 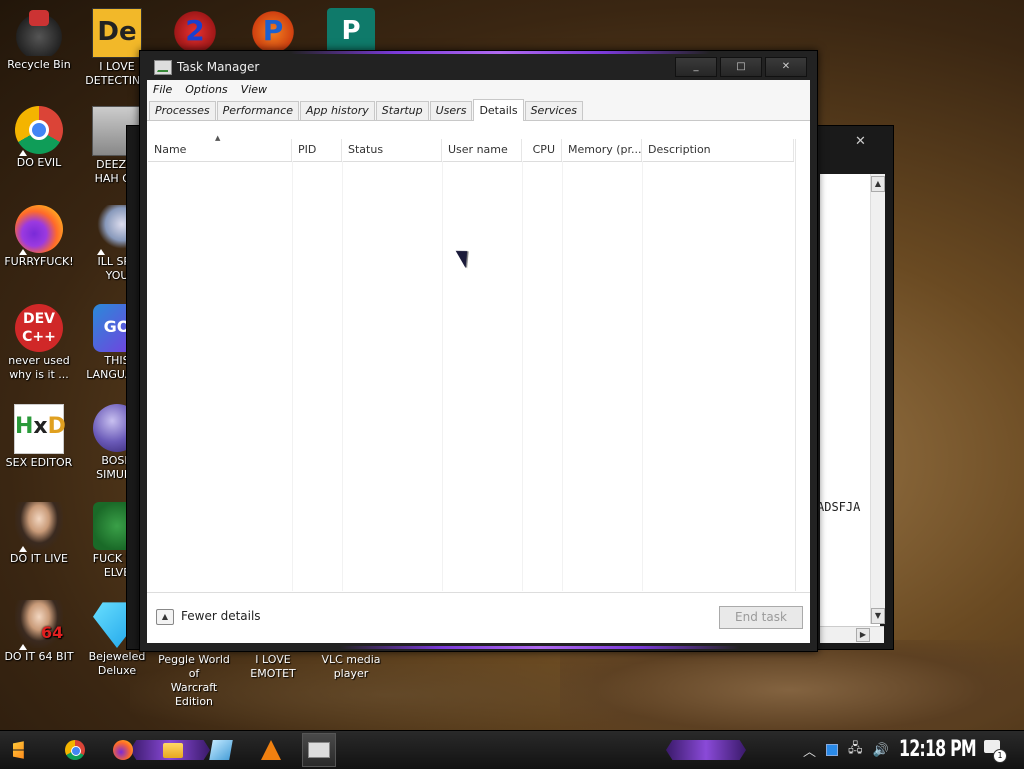 I want to click on hxd-glyph-x: x, so click(x=40, y=426).